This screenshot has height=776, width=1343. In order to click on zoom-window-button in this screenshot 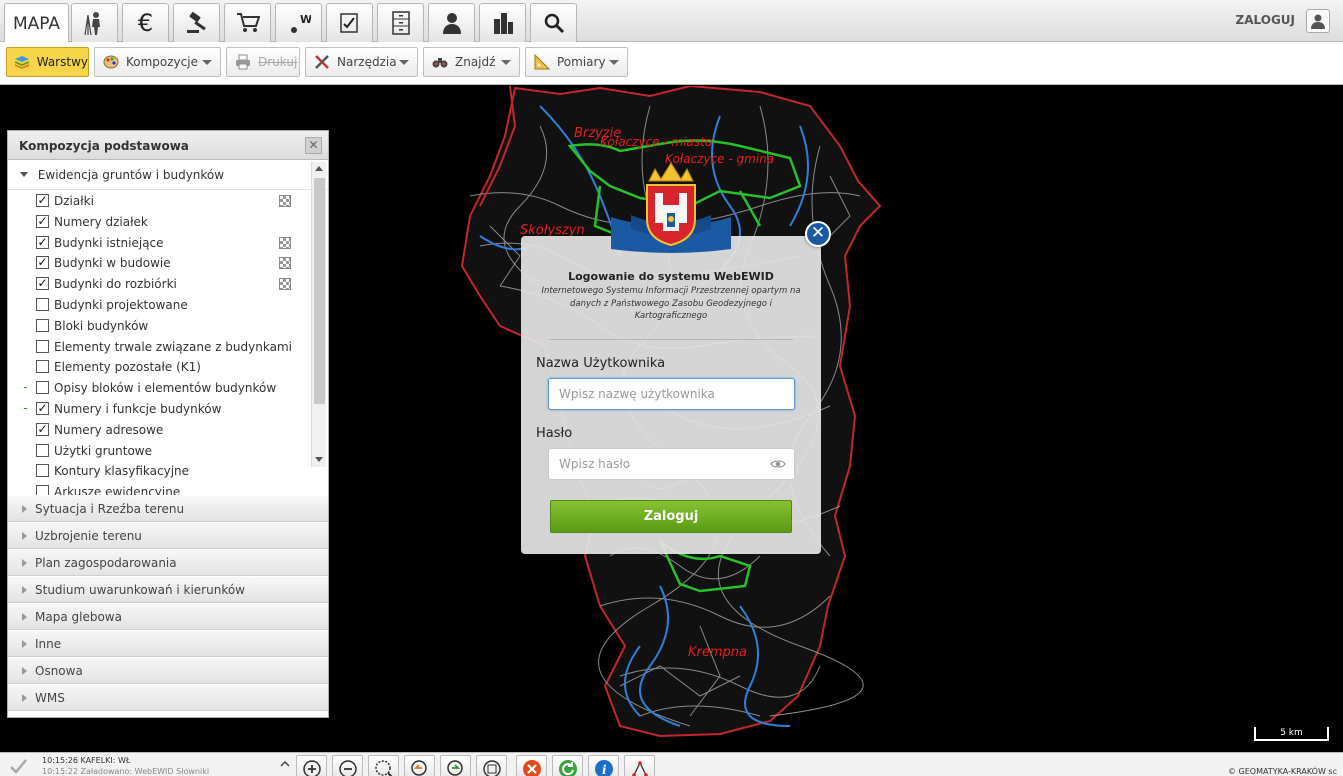, I will do `click(383, 765)`.